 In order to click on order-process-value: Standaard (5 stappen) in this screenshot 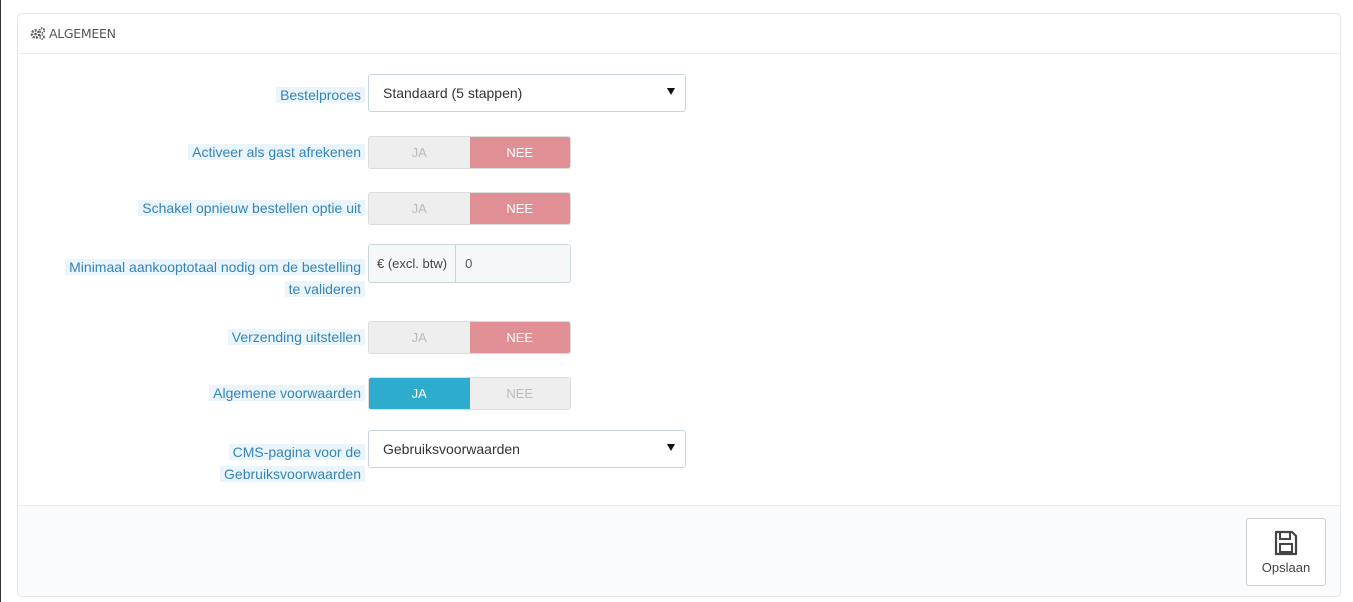, I will do `click(453, 93)`.